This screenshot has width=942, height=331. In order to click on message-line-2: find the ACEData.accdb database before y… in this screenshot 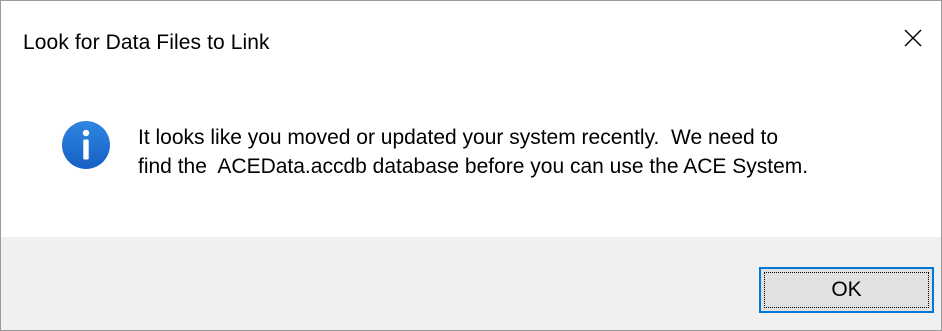, I will do `click(473, 166)`.